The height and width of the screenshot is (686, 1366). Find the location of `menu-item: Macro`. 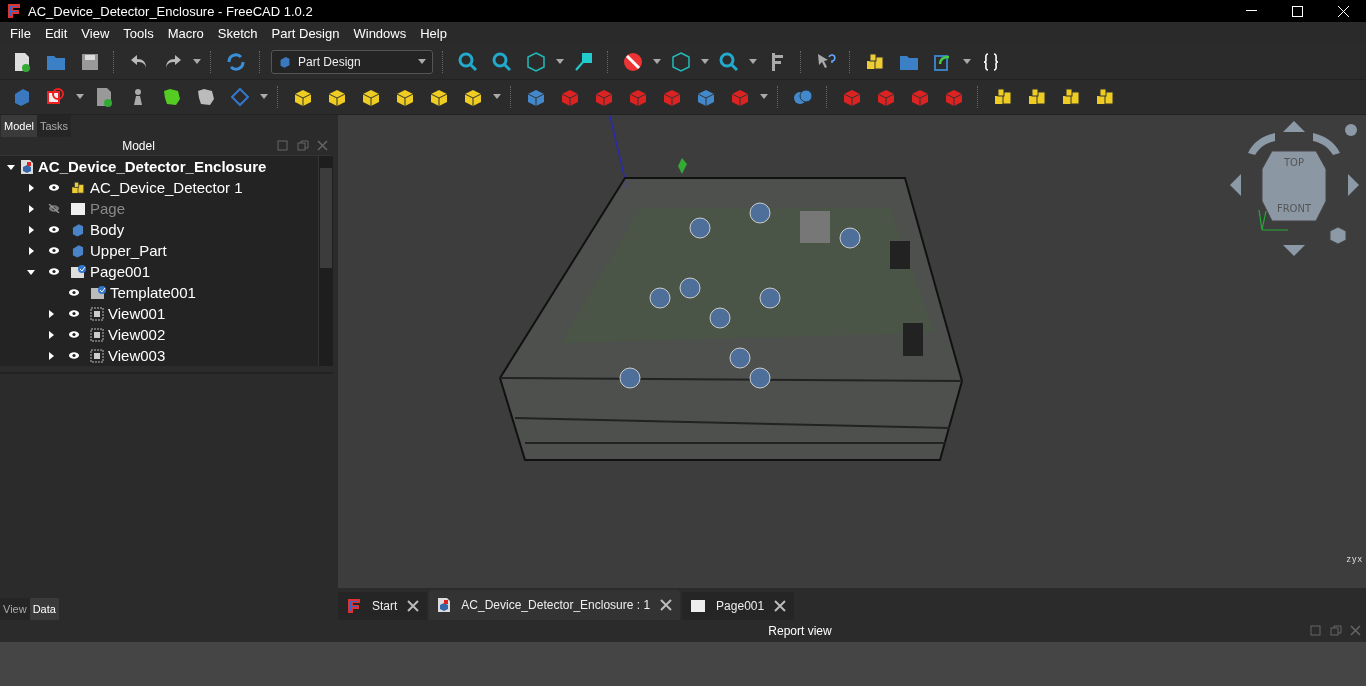

menu-item: Macro is located at coordinates (185, 33).